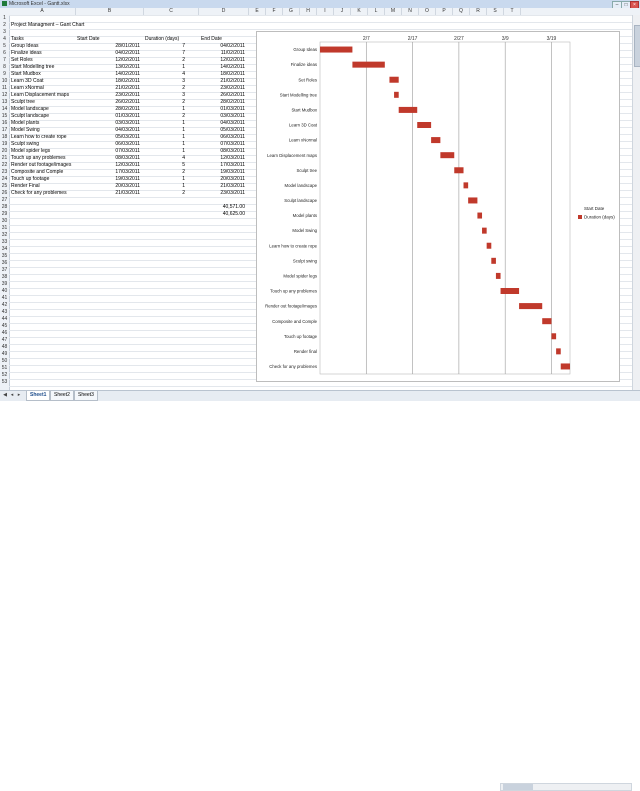 Image resolution: width=640 pixels, height=791 pixels. Describe the element at coordinates (4, 312) in the screenshot. I see `row-header: 43` at that location.